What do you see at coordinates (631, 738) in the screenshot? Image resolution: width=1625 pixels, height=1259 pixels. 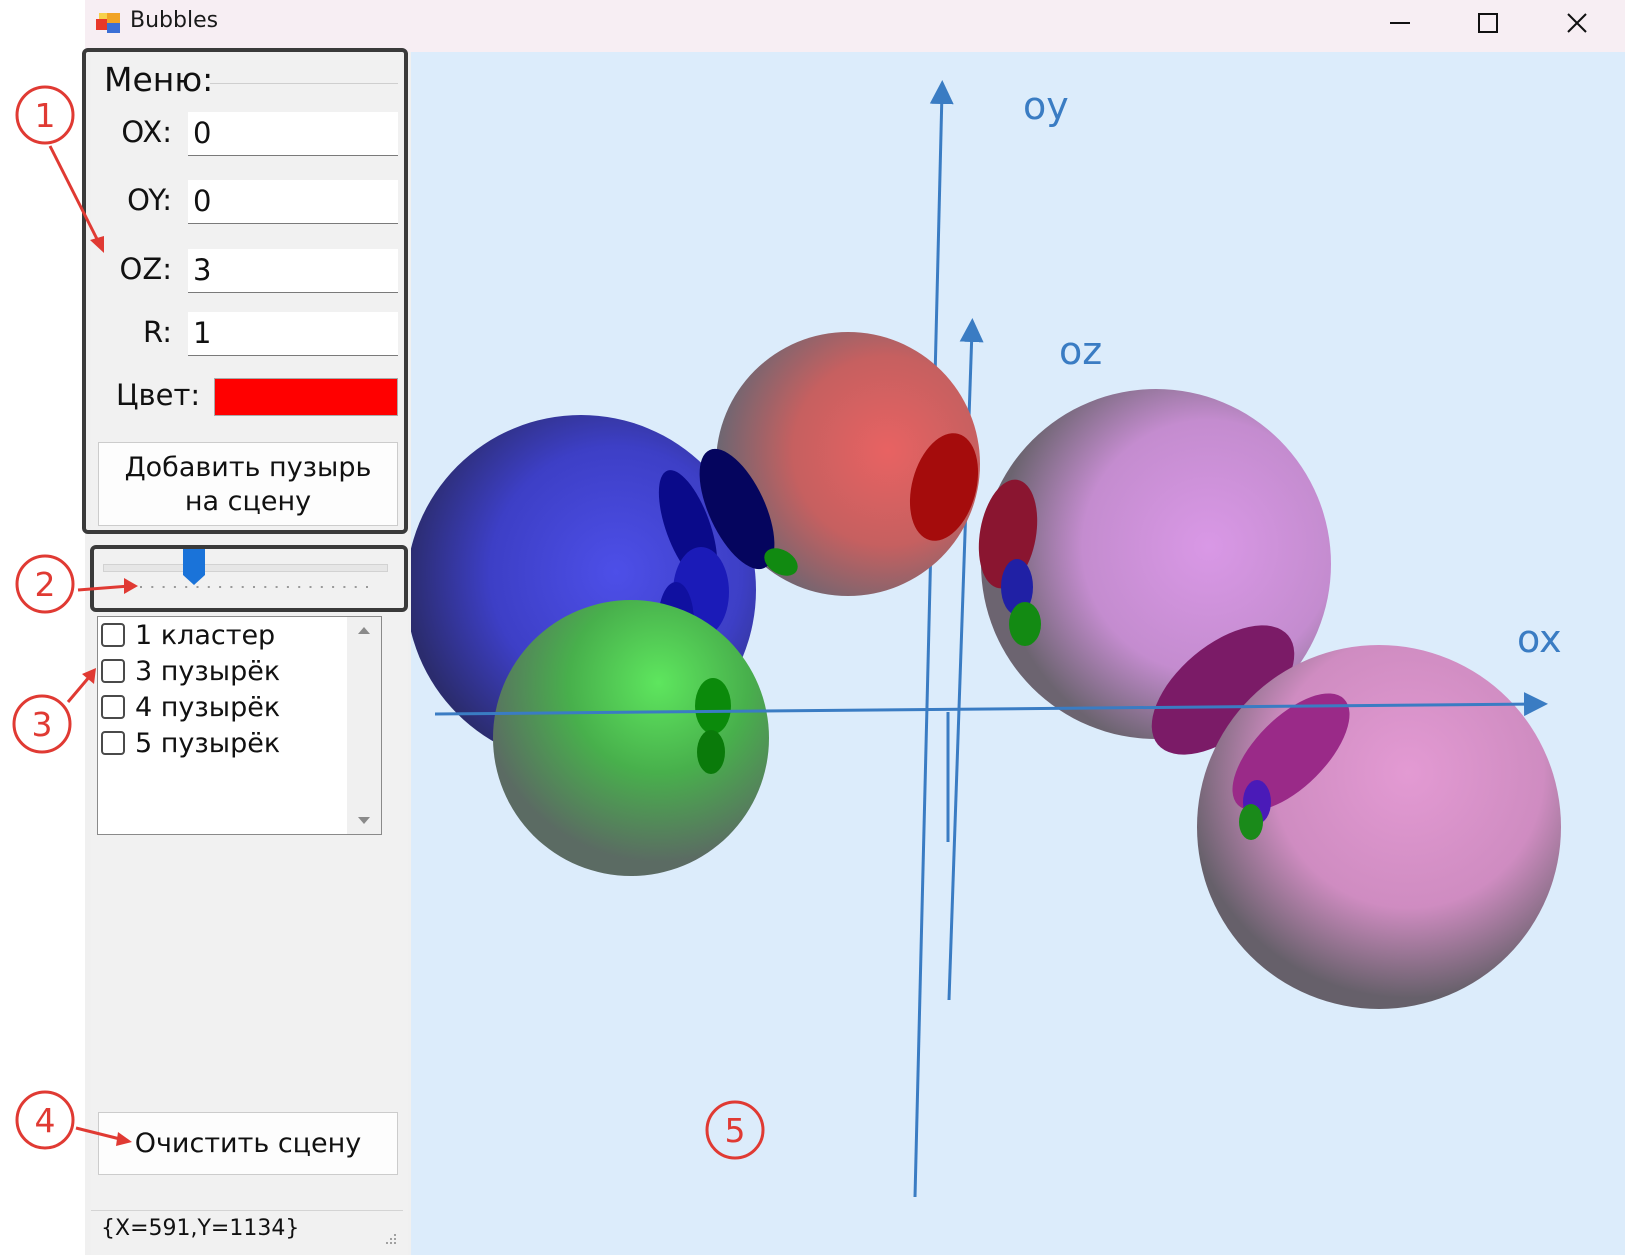 I see `bubble-green` at bounding box center [631, 738].